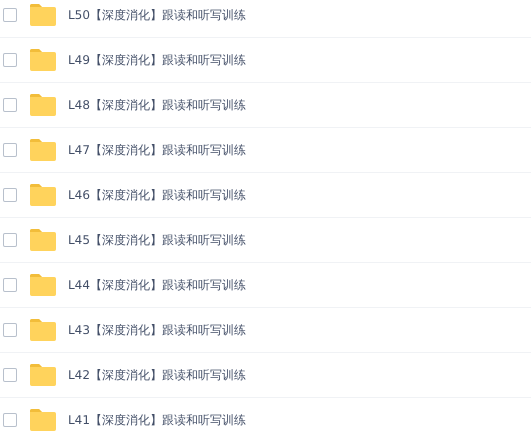  Describe the element at coordinates (157, 375) in the screenshot. I see `folder-name: L42【深度消化】跟读和听写训练` at that location.